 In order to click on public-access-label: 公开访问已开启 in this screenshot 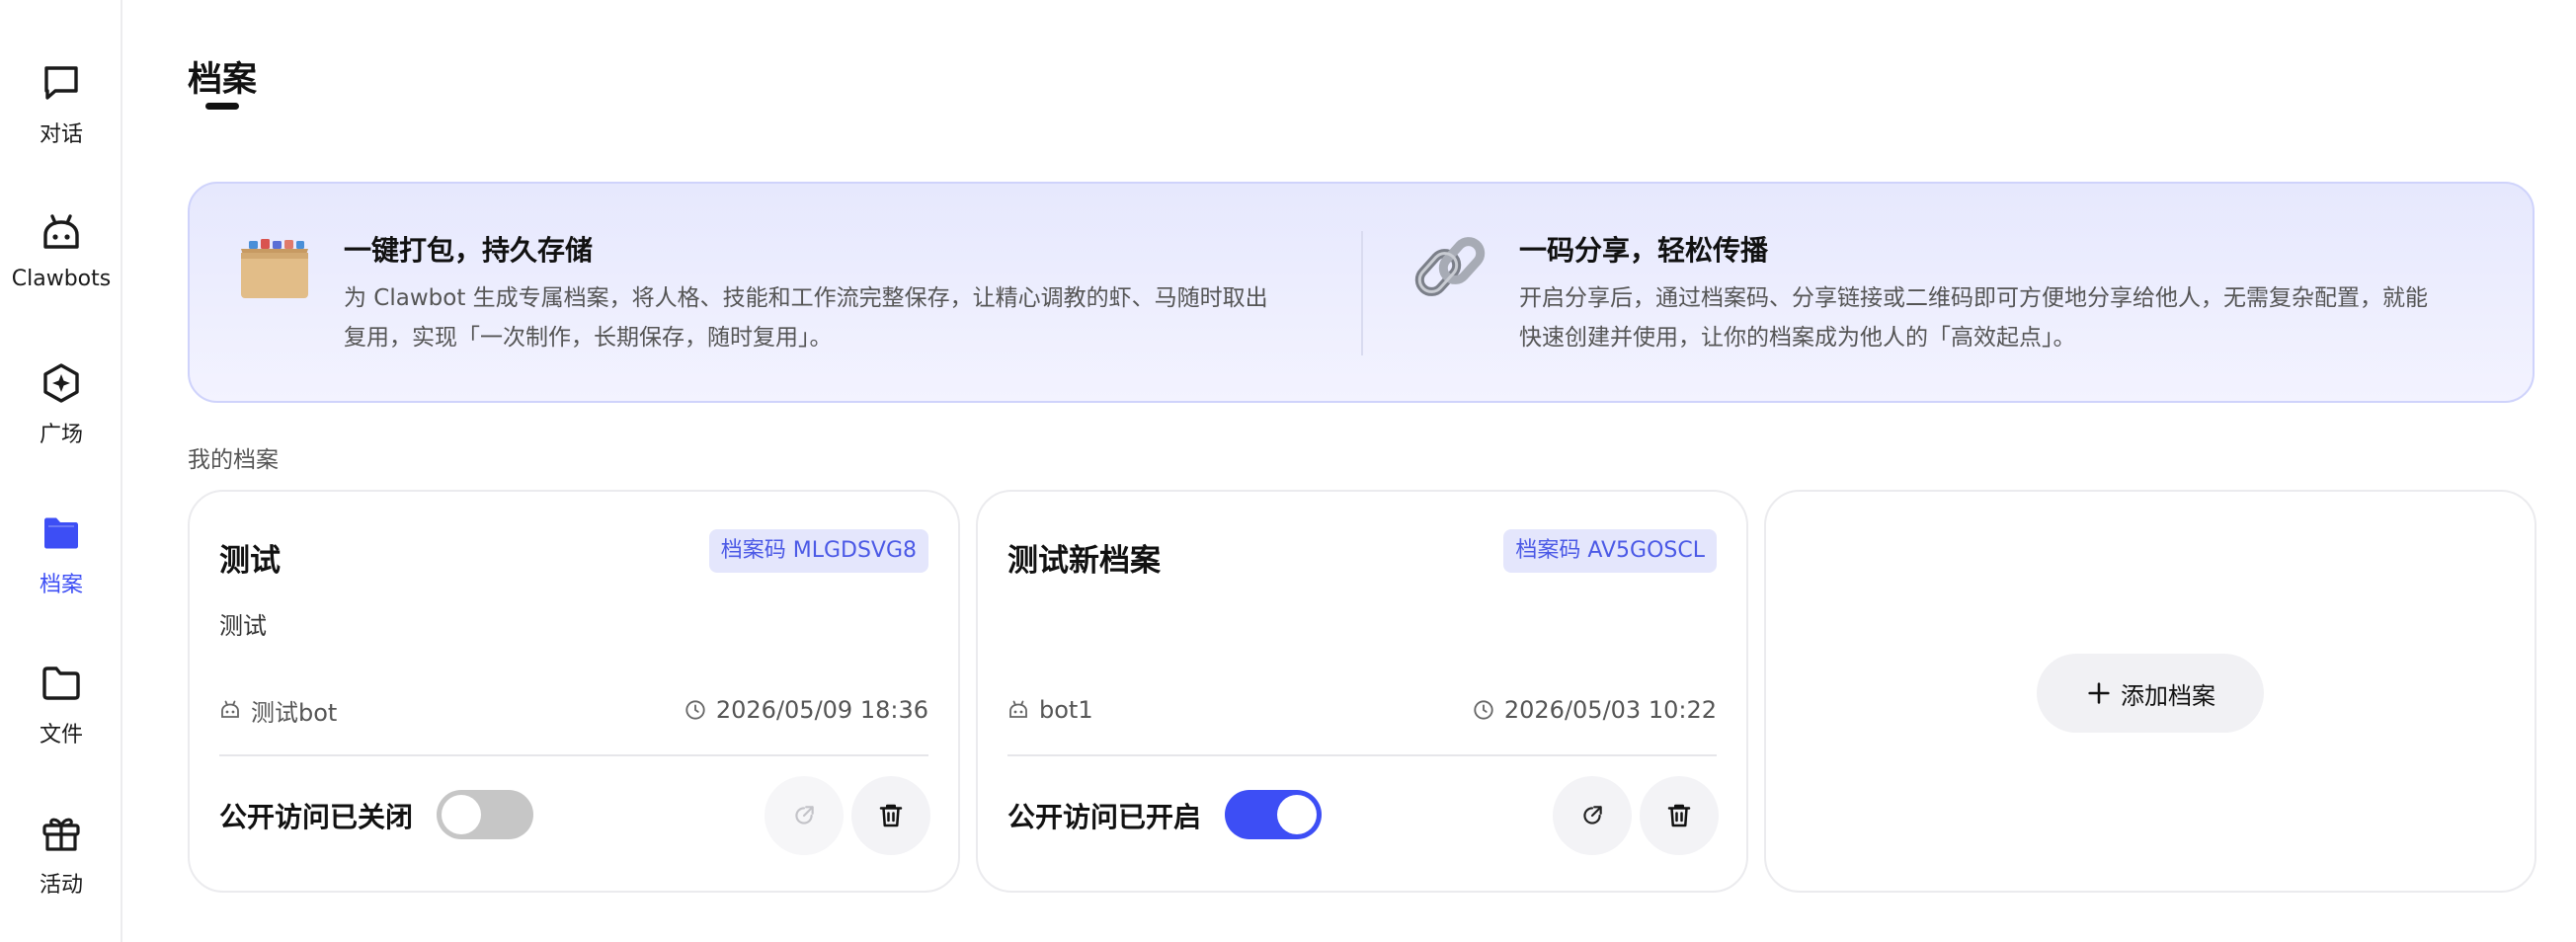, I will do `click(1104, 817)`.